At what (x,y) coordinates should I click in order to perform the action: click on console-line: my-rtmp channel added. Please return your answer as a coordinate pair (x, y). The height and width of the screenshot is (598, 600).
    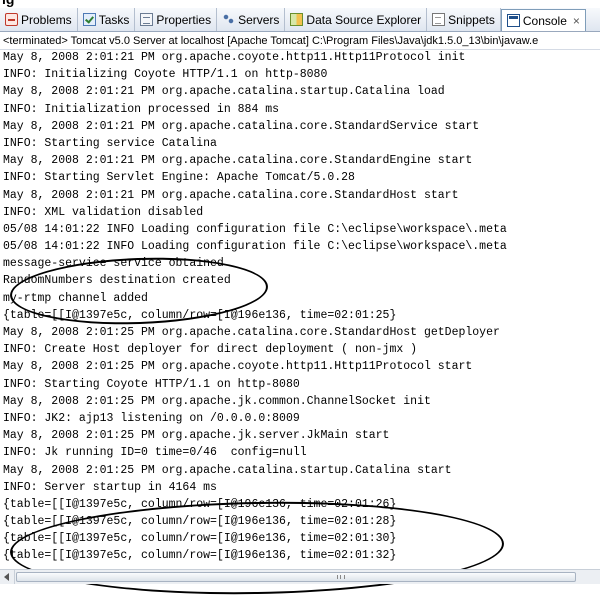
    Looking at the image, I should click on (75, 298).